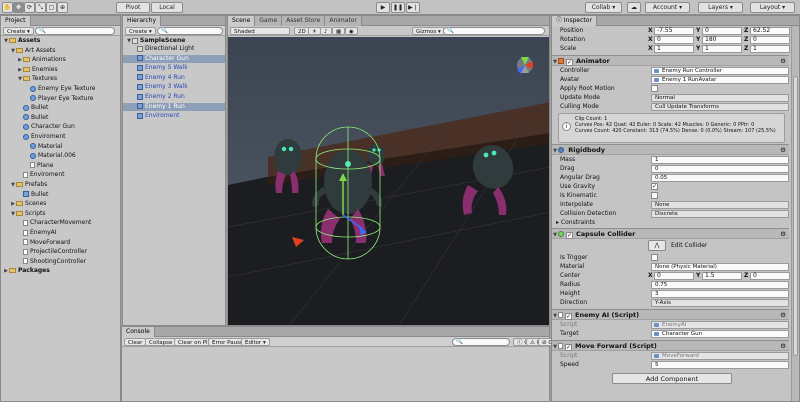 The width and height of the screenshot is (800, 402). What do you see at coordinates (60, 127) in the screenshot?
I see `project-tree-item: Character Gun` at bounding box center [60, 127].